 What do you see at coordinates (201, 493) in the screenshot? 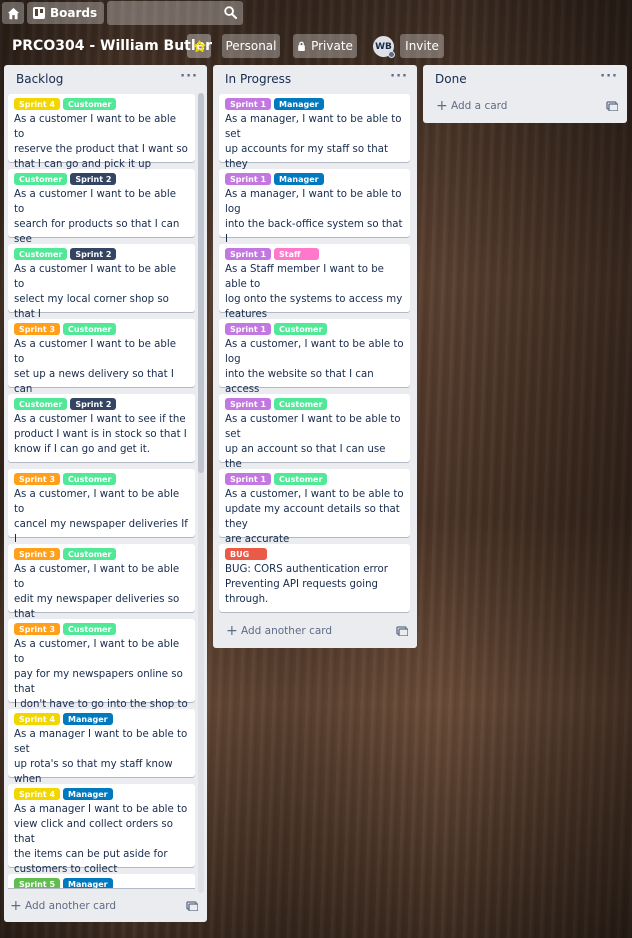
I see `backlog-scrollbar` at bounding box center [201, 493].